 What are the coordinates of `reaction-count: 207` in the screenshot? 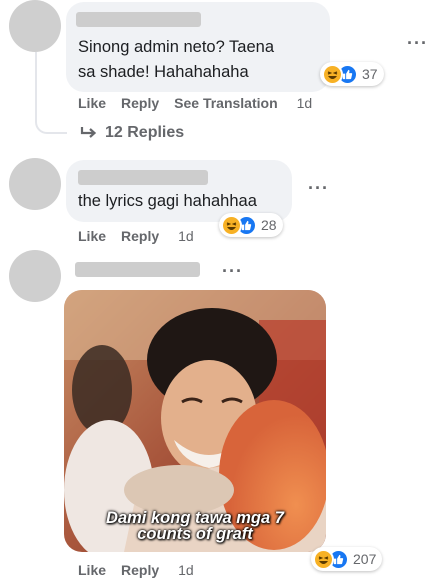 It's located at (365, 559).